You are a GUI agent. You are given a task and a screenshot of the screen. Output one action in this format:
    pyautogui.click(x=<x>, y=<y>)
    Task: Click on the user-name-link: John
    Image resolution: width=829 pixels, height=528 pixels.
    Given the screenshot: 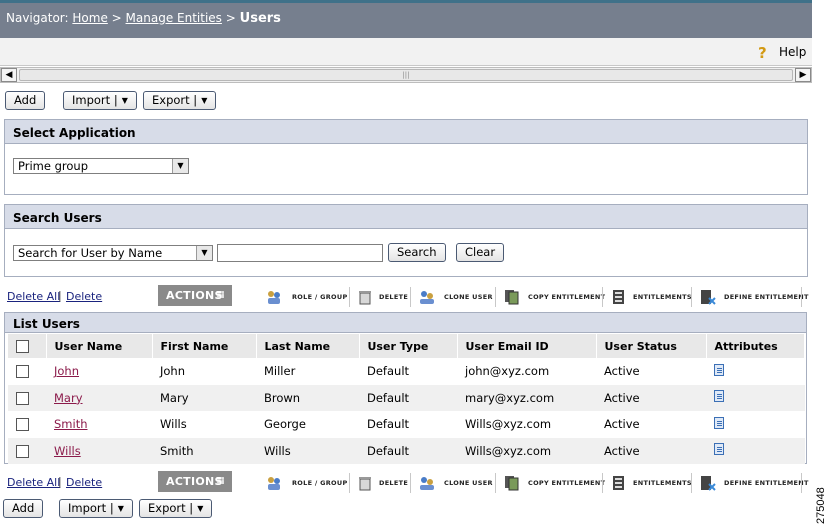 What is the action you would take?
    pyautogui.click(x=66, y=371)
    